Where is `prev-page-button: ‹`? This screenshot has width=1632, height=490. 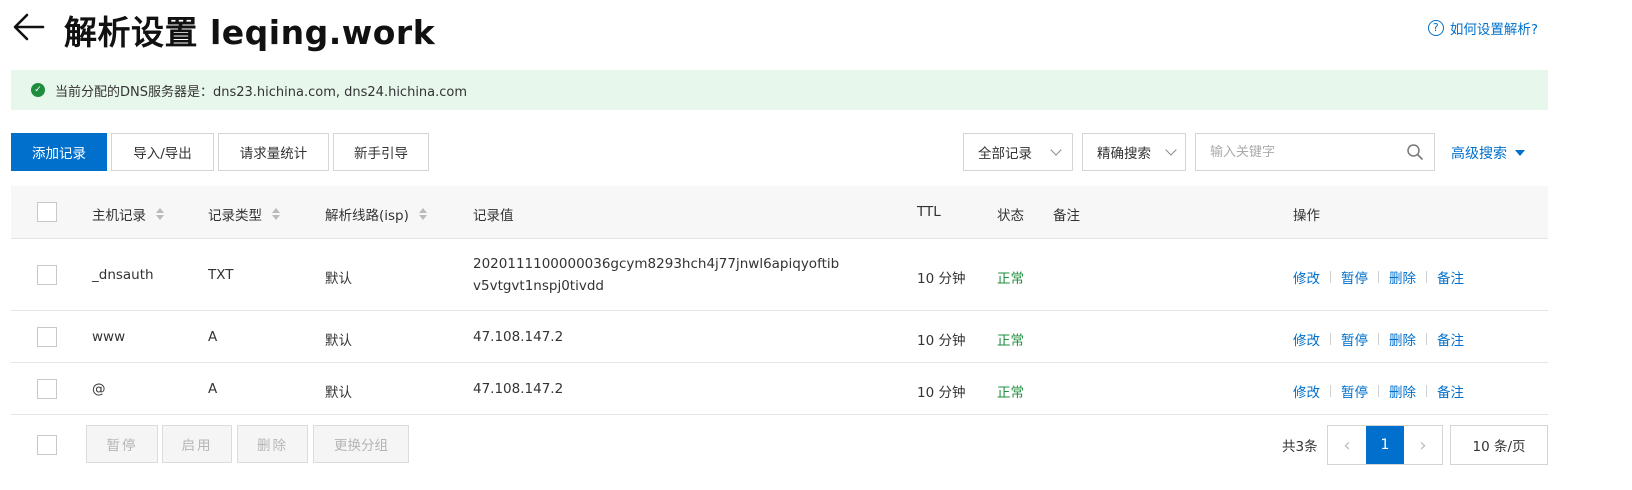
prev-page-button: ‹ is located at coordinates (1347, 445).